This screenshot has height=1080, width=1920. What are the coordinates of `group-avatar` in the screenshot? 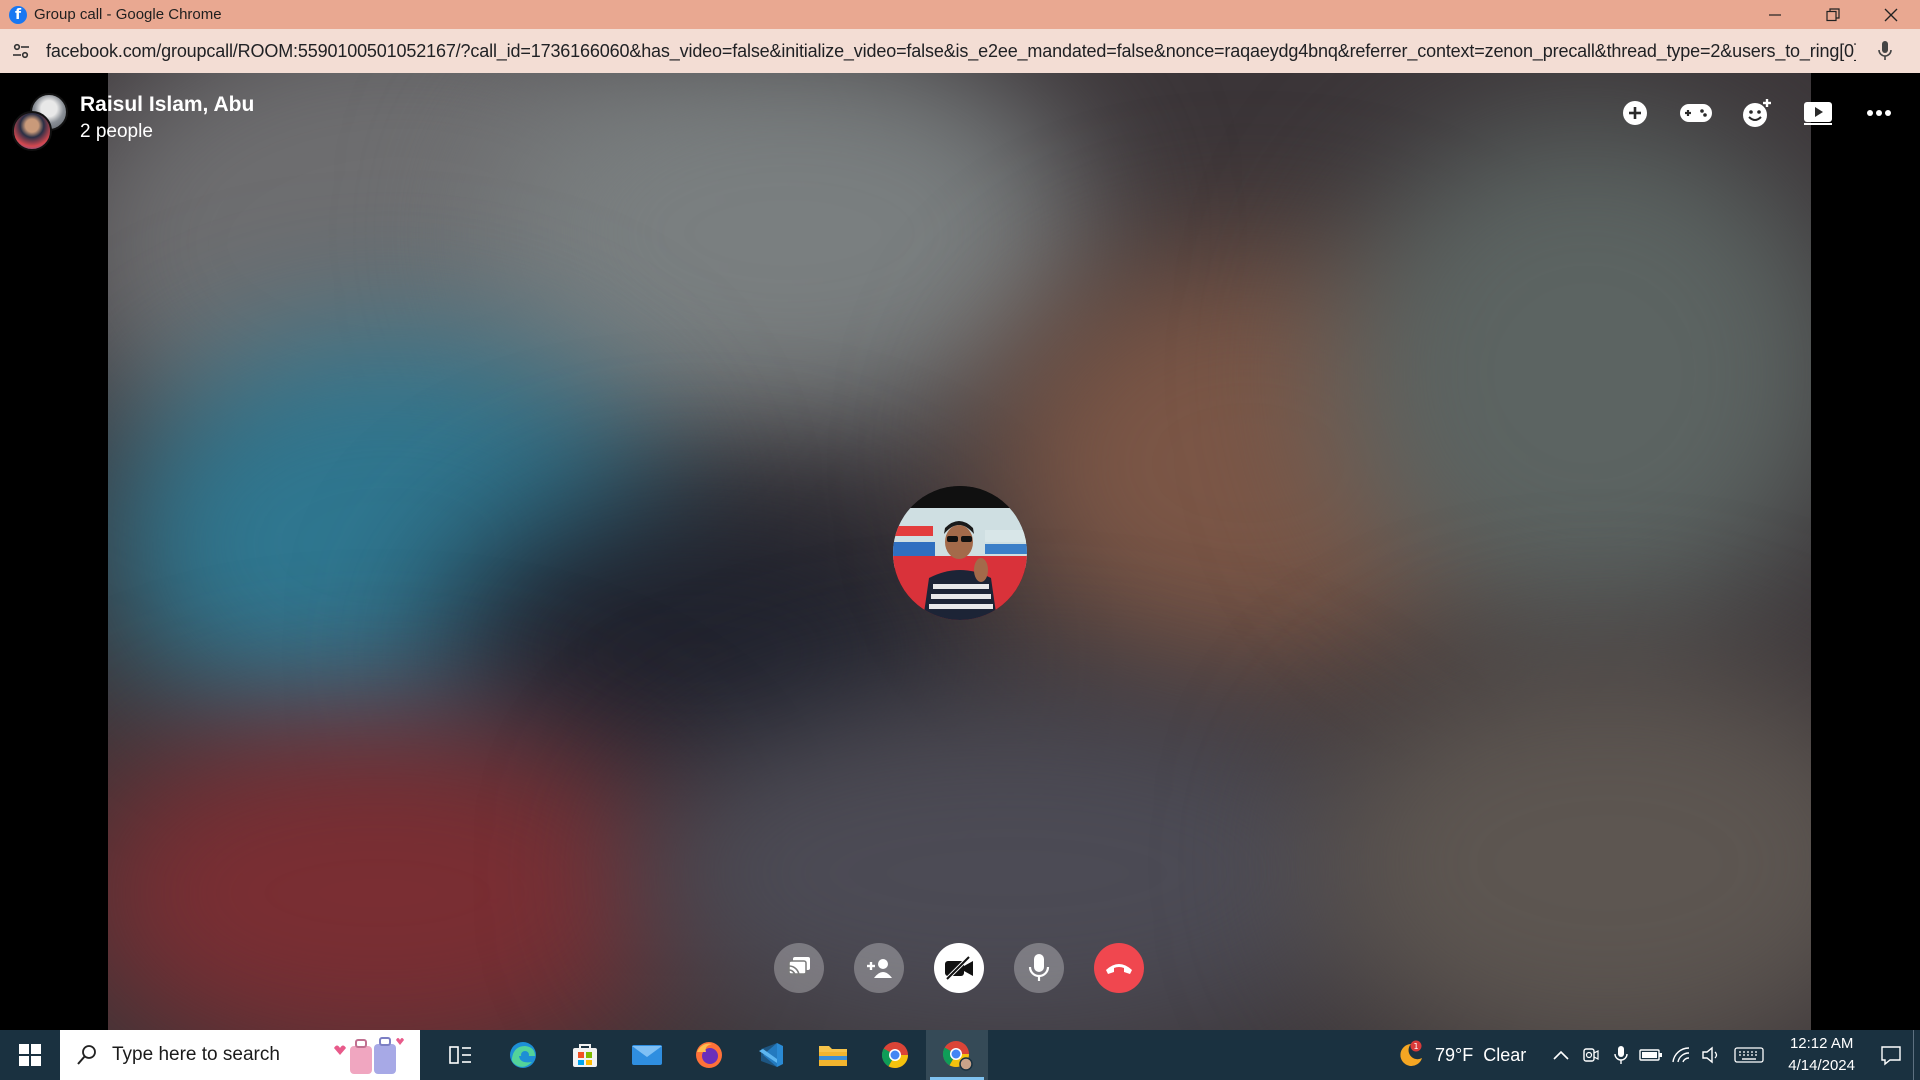 It's located at (40, 122).